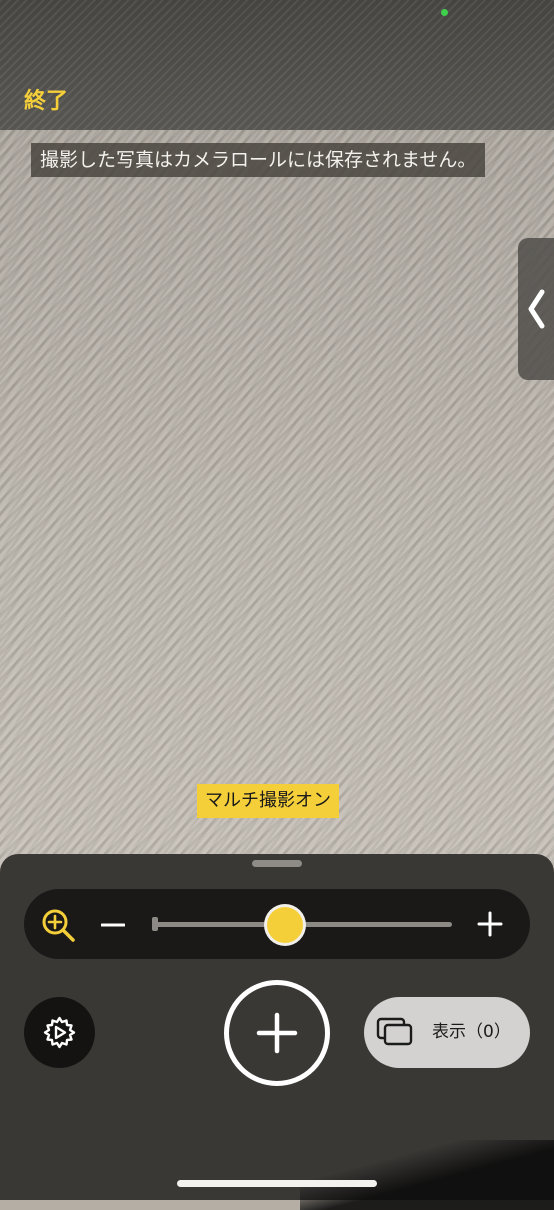  What do you see at coordinates (471, 1032) in the screenshot?
I see `view-photos-label: 表示（0）` at bounding box center [471, 1032].